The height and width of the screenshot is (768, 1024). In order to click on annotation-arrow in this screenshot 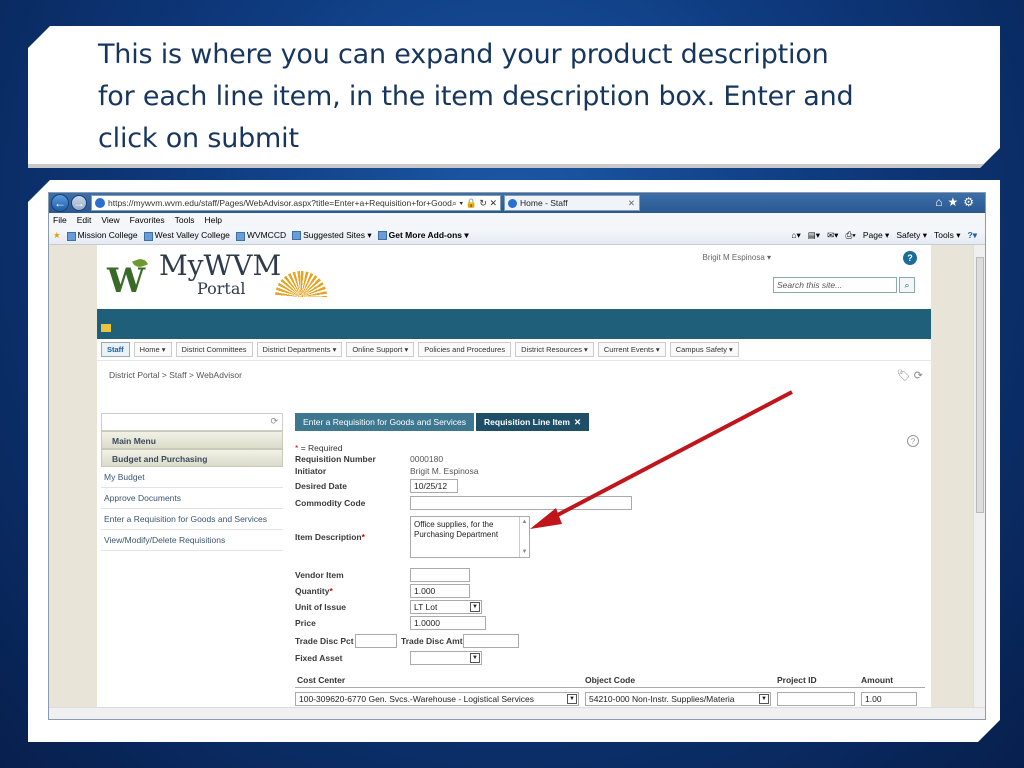, I will do `click(661, 459)`.